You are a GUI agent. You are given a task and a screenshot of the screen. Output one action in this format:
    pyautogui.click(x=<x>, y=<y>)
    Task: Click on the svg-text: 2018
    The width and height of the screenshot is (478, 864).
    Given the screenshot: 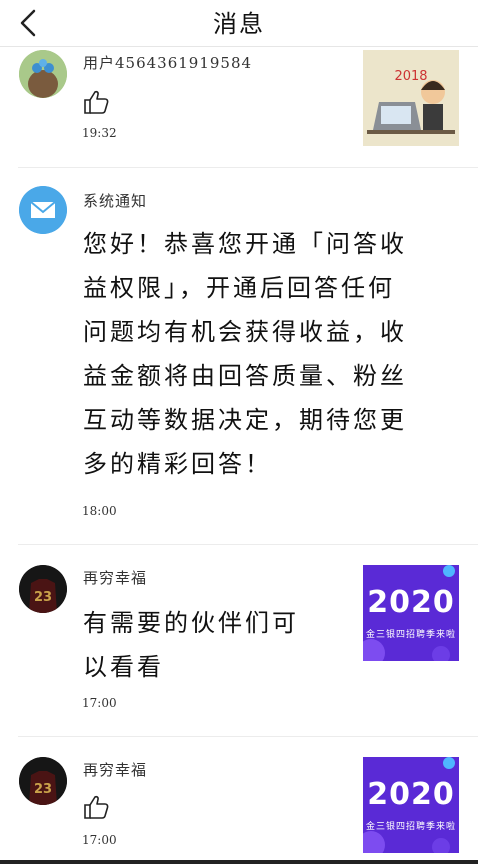 What is the action you would take?
    pyautogui.click(x=410, y=76)
    